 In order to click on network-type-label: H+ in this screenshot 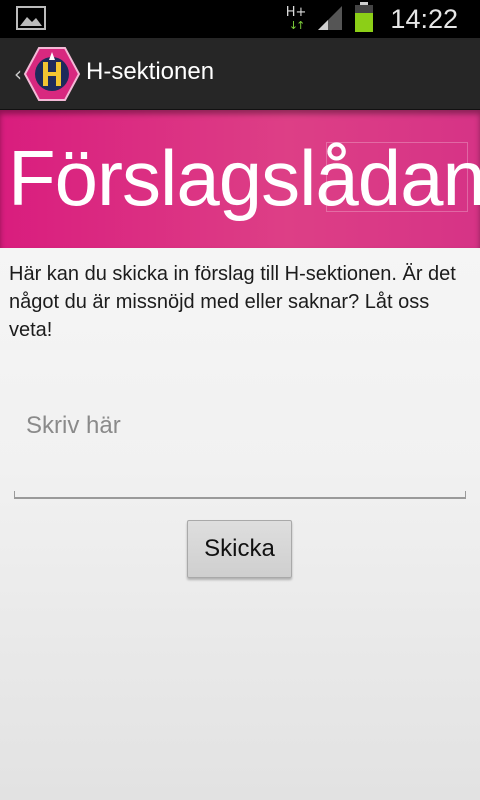, I will do `click(296, 12)`.